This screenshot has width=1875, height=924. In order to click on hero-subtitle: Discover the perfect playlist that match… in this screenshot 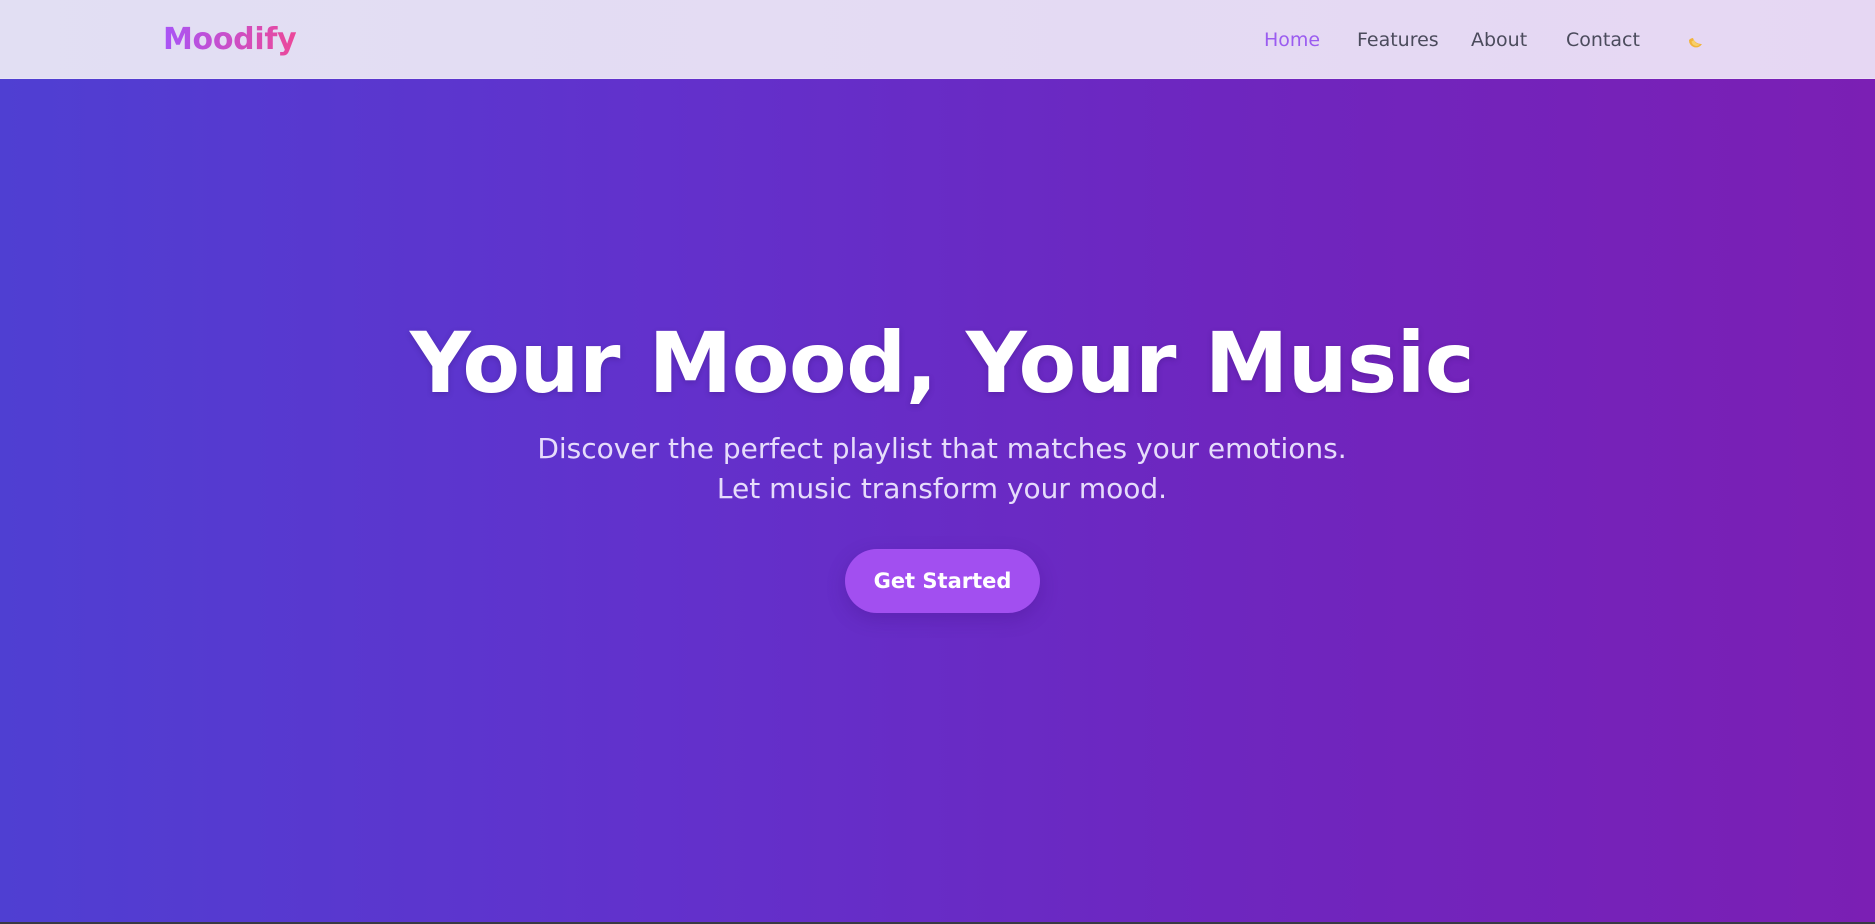, I will do `click(942, 468)`.